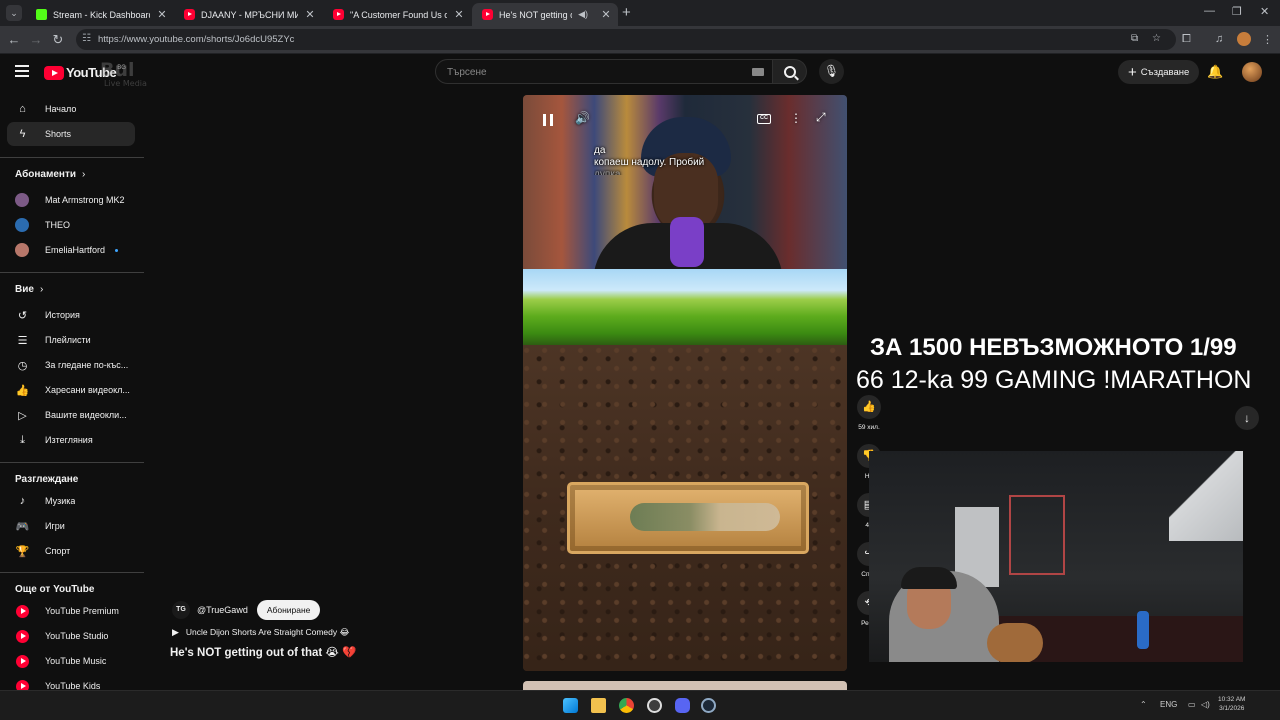 The image size is (1280, 720). Describe the element at coordinates (654, 705) in the screenshot. I see `obs-icon` at that location.